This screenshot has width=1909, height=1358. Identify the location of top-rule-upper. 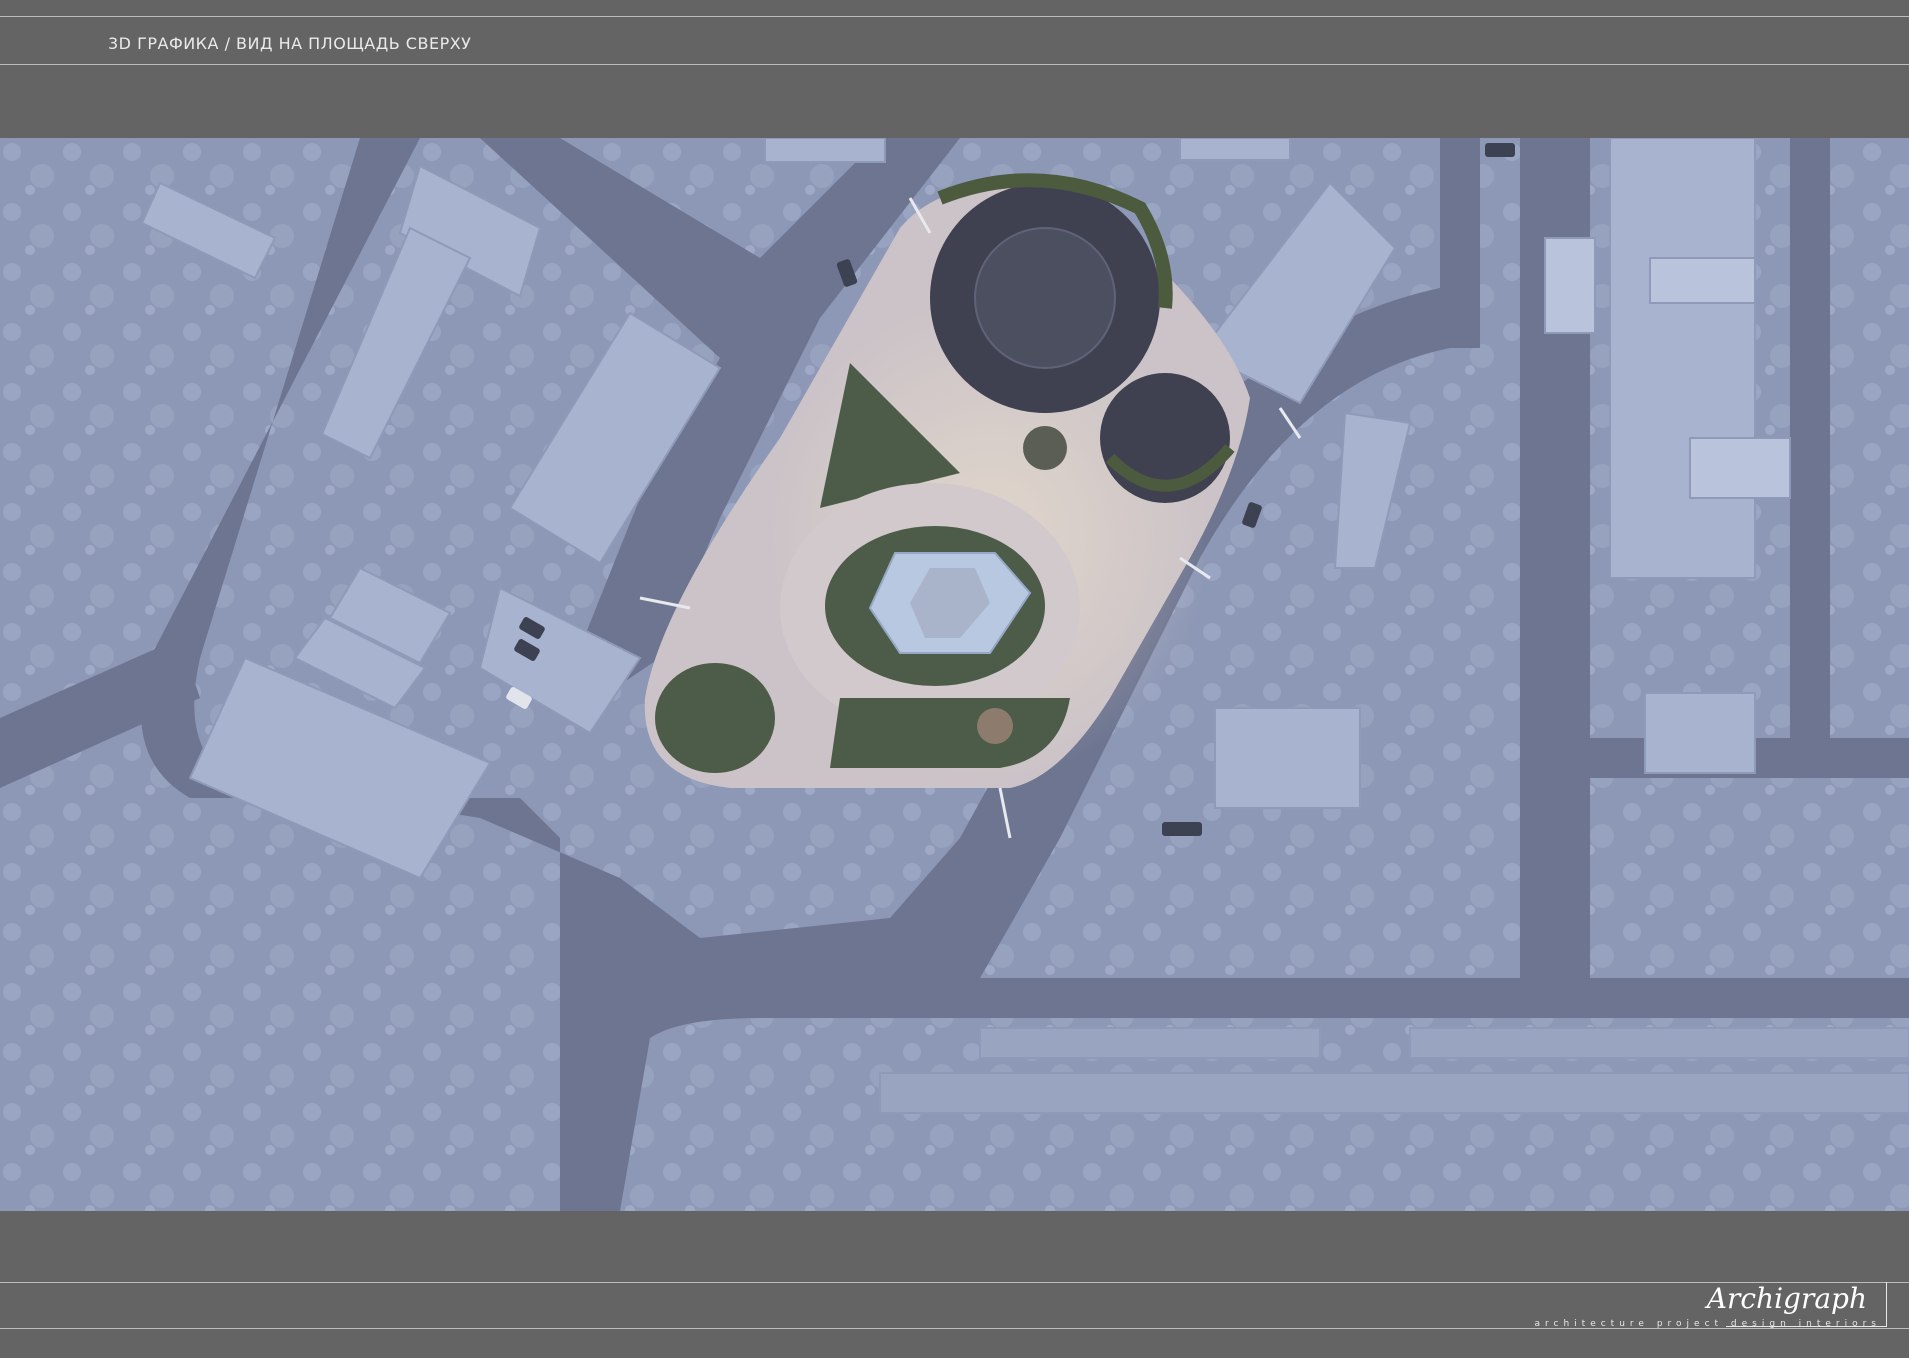
(954, 16).